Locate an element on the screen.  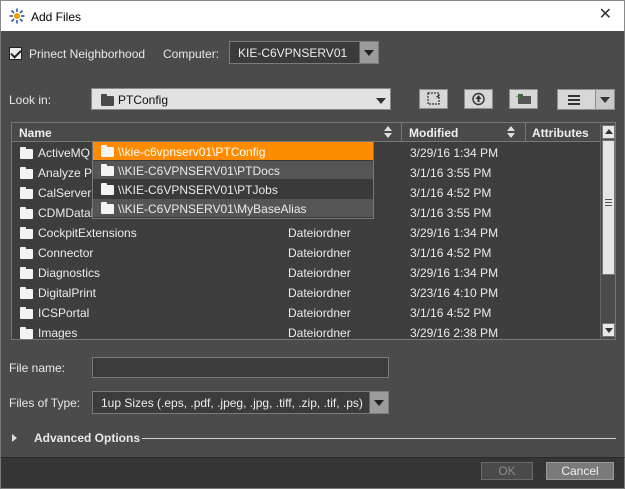
close-icon: ✕ is located at coordinates (605, 15).